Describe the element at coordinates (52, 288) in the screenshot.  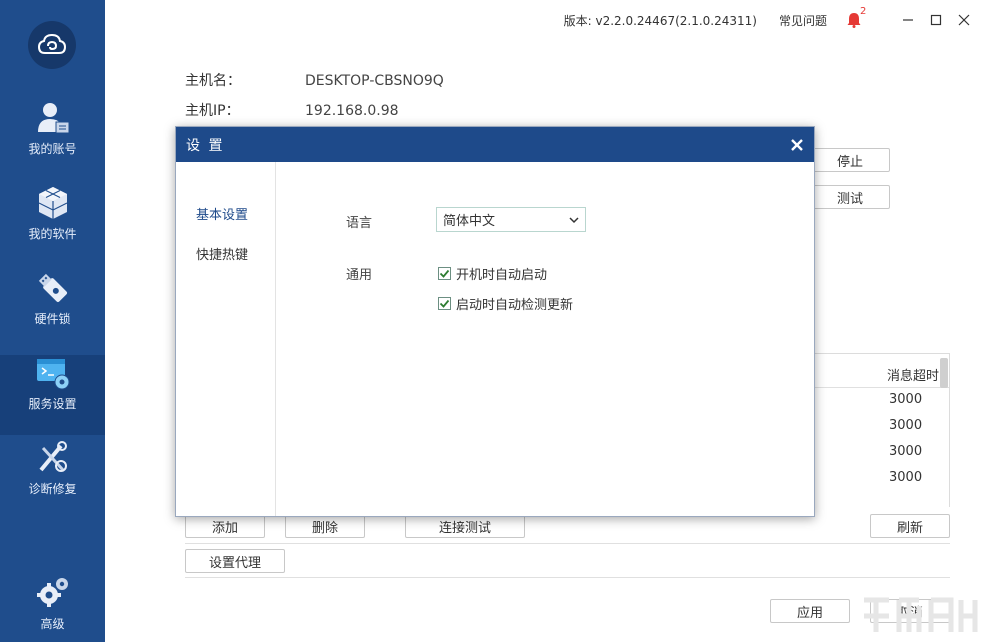
I see `usb-key-icon` at that location.